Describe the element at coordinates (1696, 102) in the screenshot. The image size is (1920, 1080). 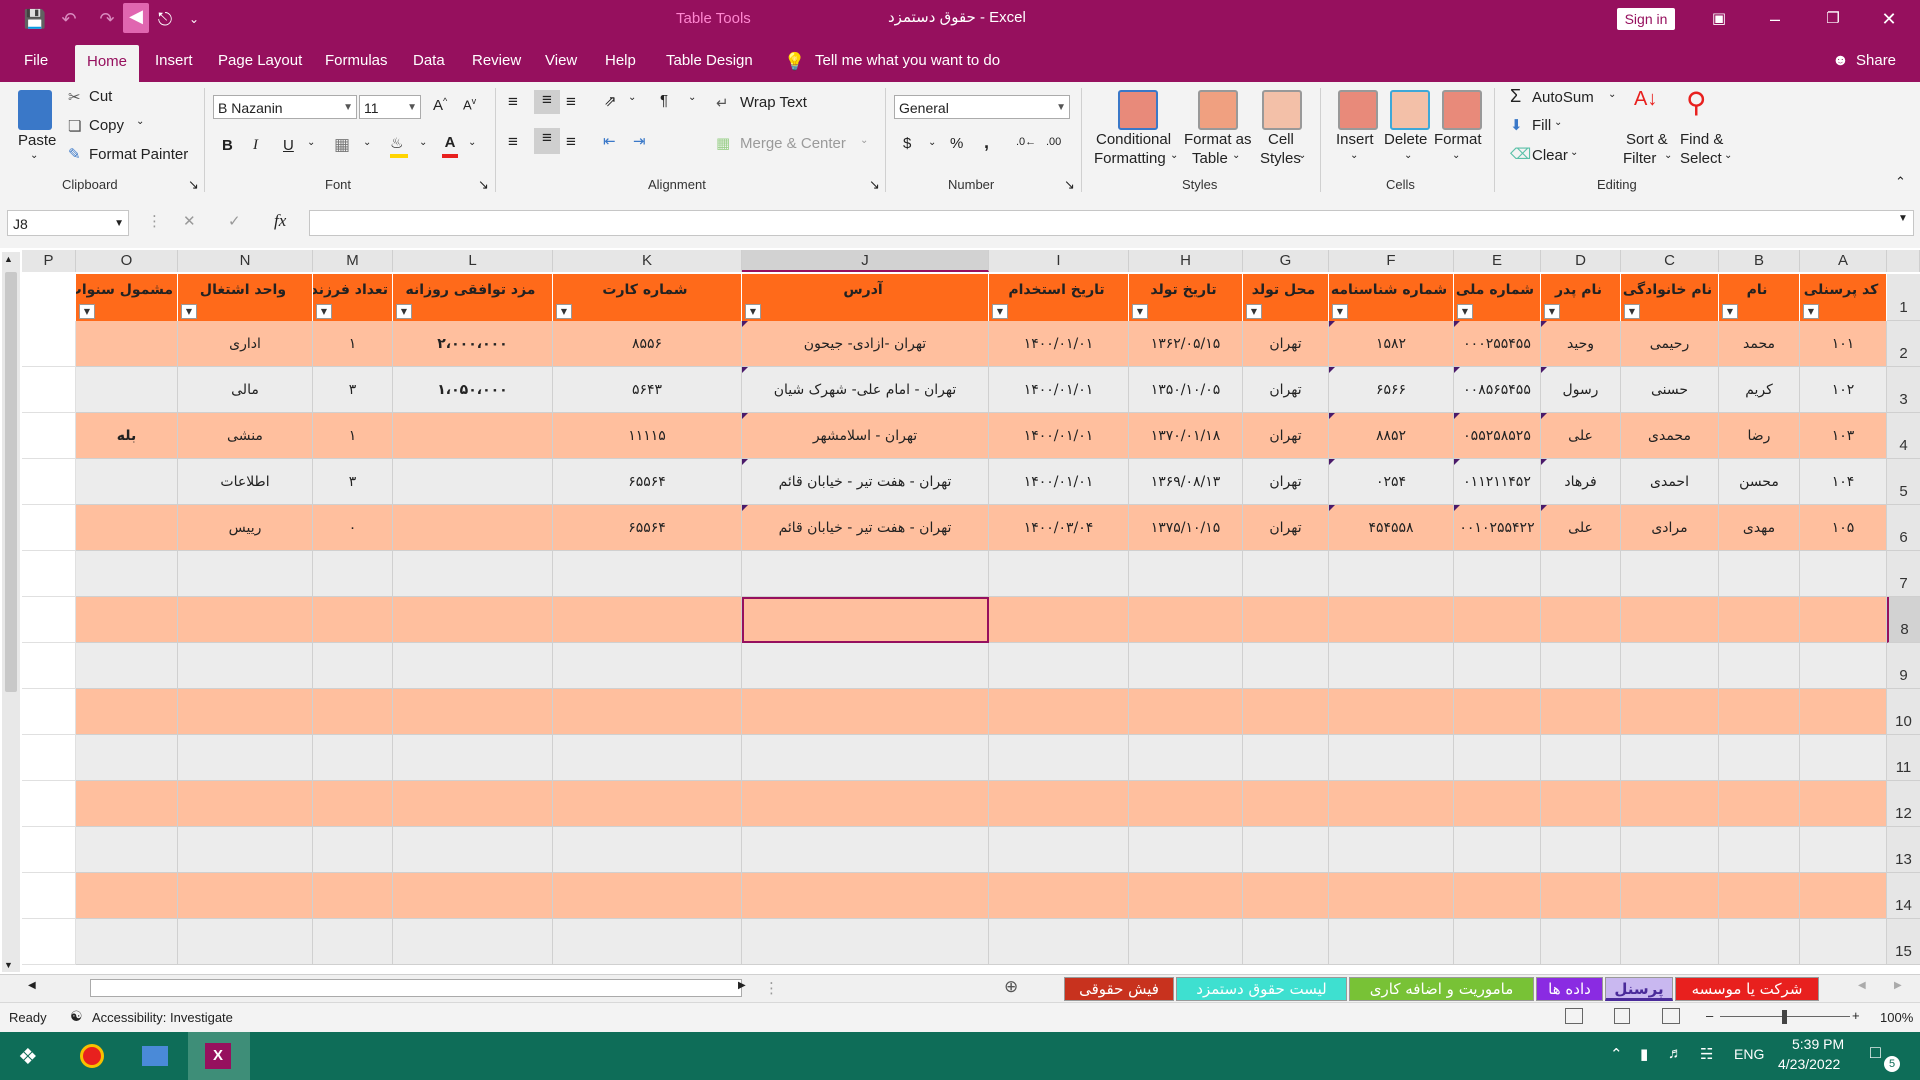
I see `find-select-icon: ⚲` at that location.